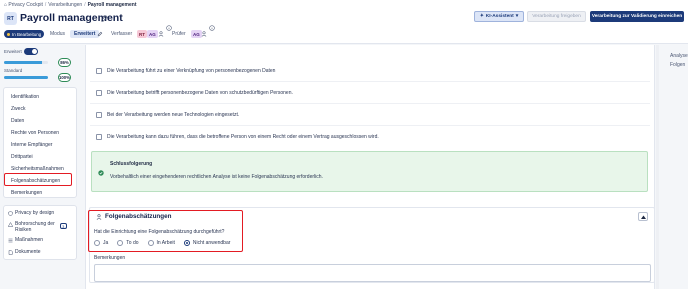 This screenshot has height=289, width=688. Describe the element at coordinates (24, 252) in the screenshot. I see `nav-dokumente: Dokumente` at that location.